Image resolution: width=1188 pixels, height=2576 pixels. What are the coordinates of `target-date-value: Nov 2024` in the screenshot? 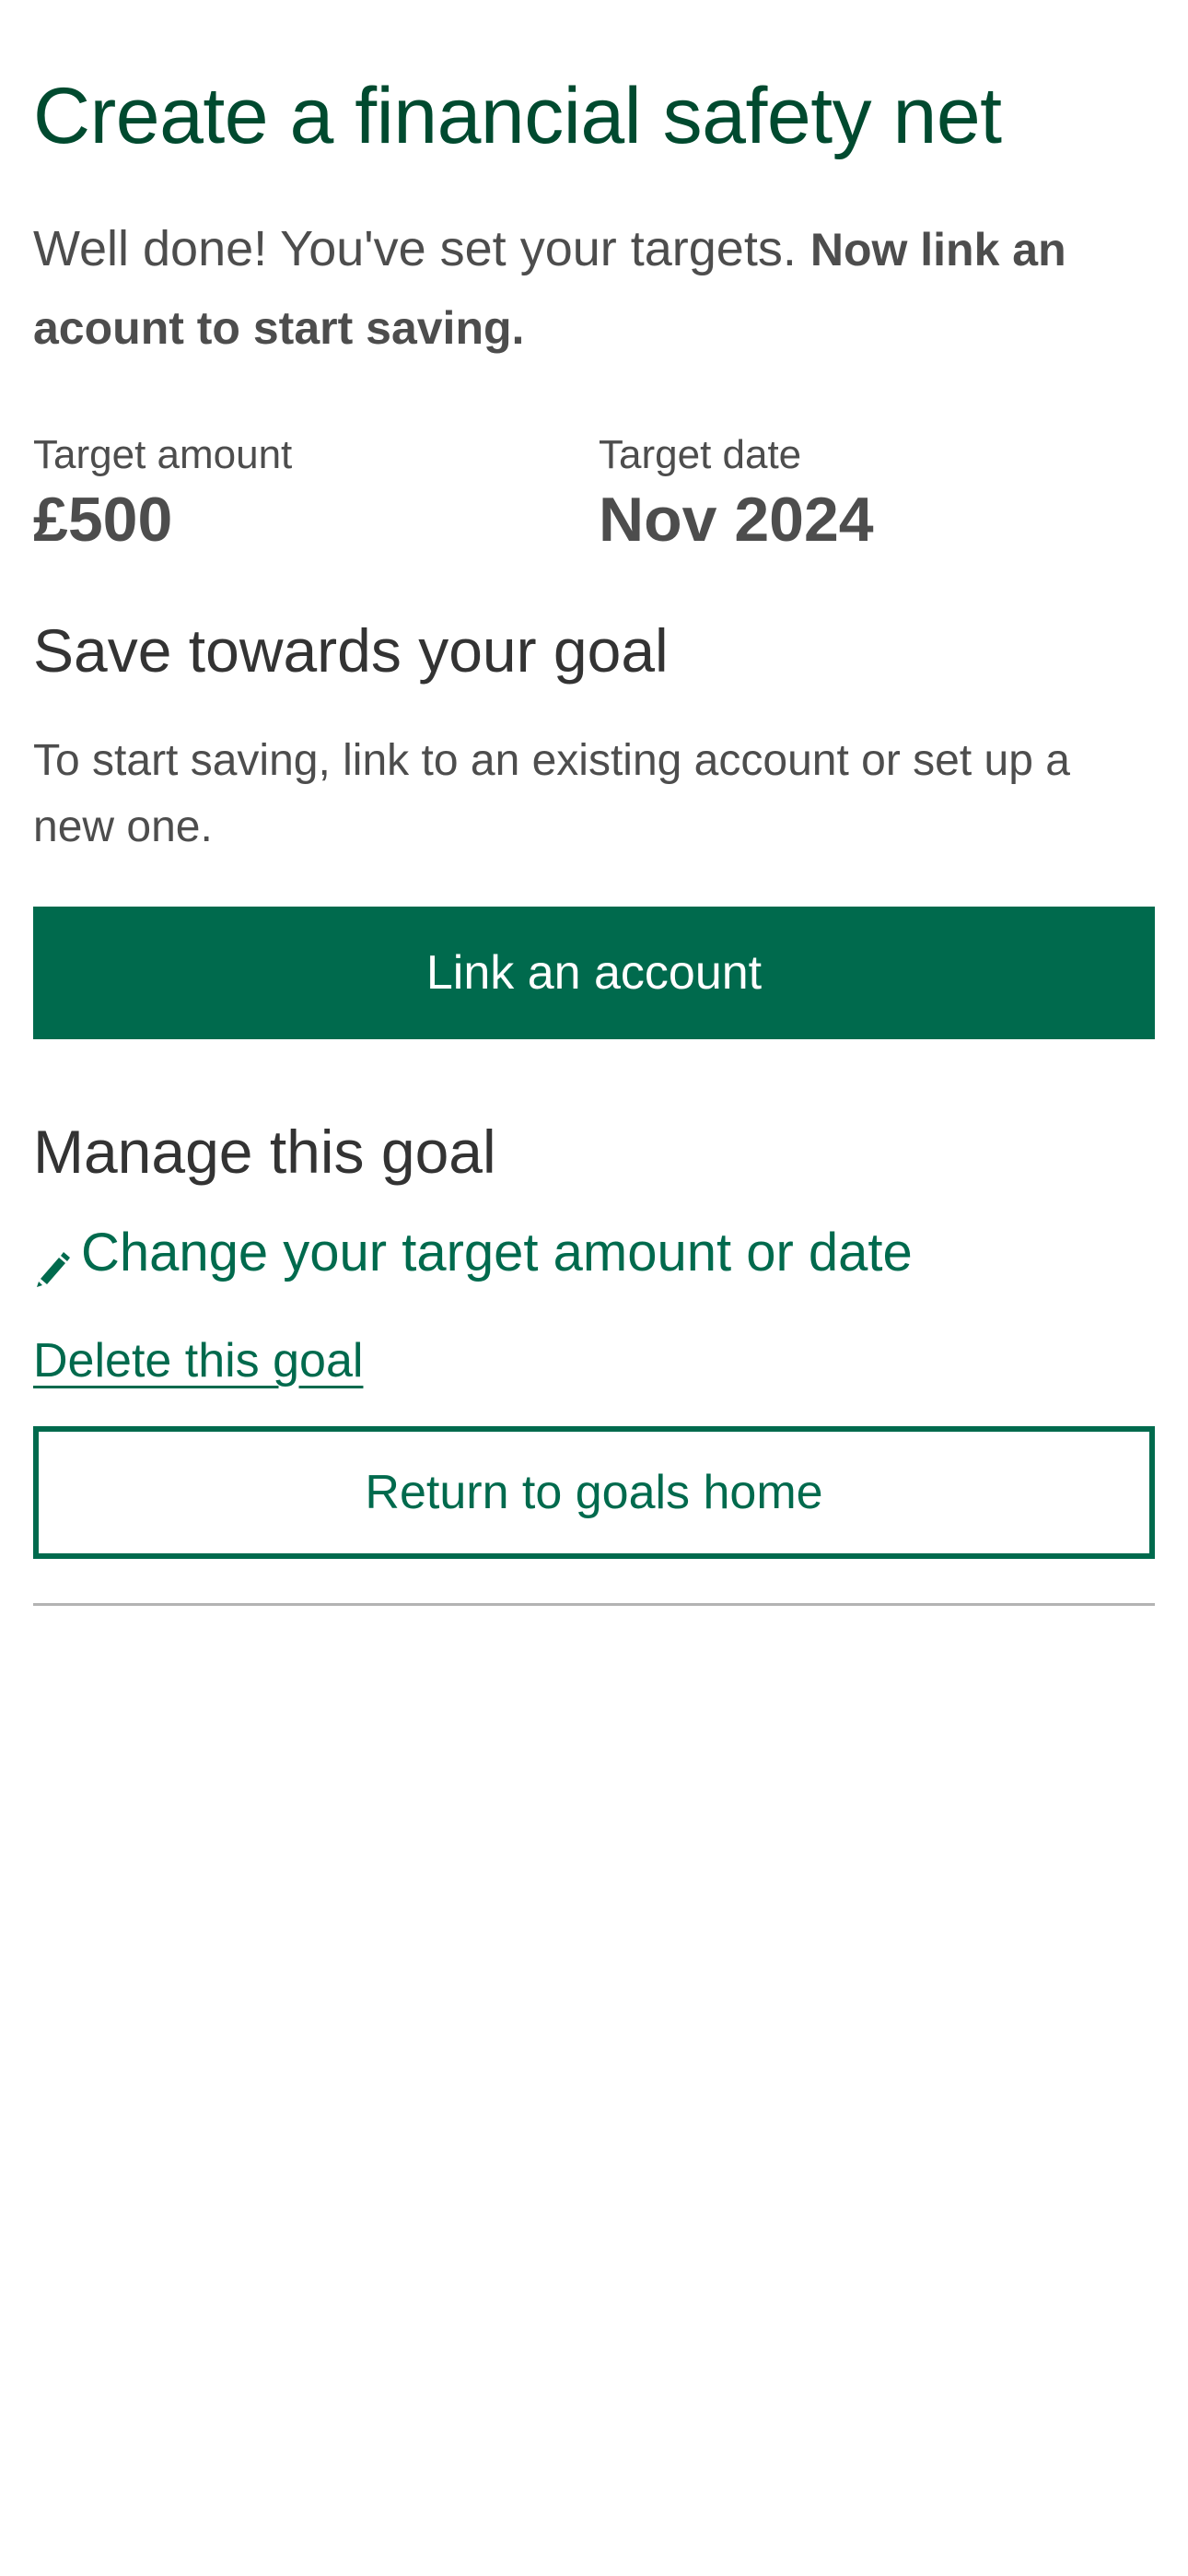 It's located at (736, 520).